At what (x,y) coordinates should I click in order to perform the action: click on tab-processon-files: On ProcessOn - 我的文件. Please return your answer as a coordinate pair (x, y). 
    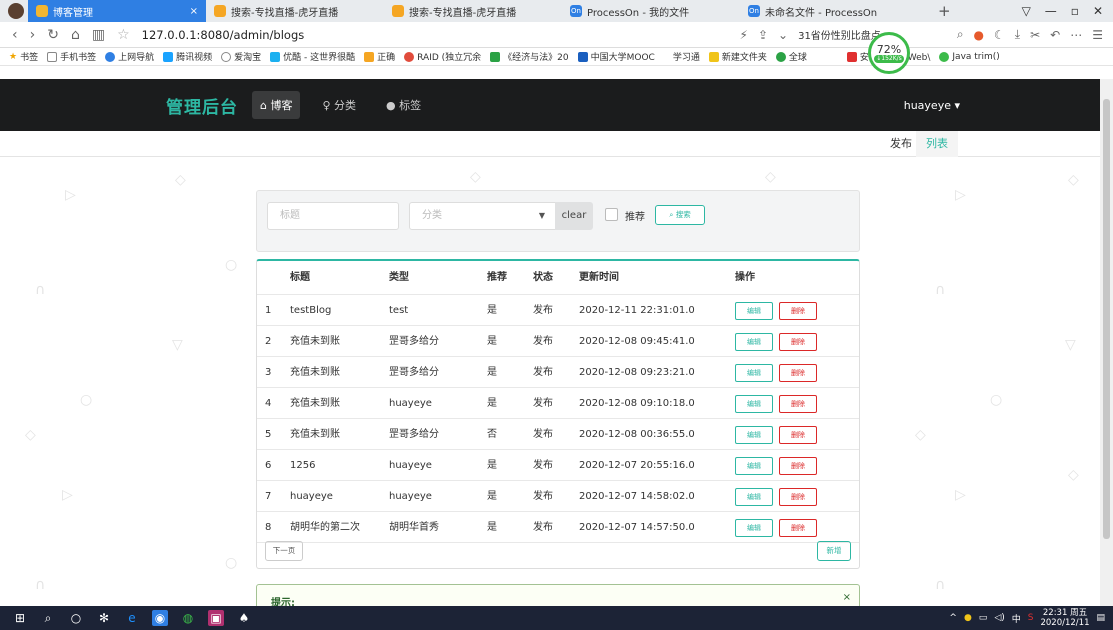
    Looking at the image, I should click on (651, 11).